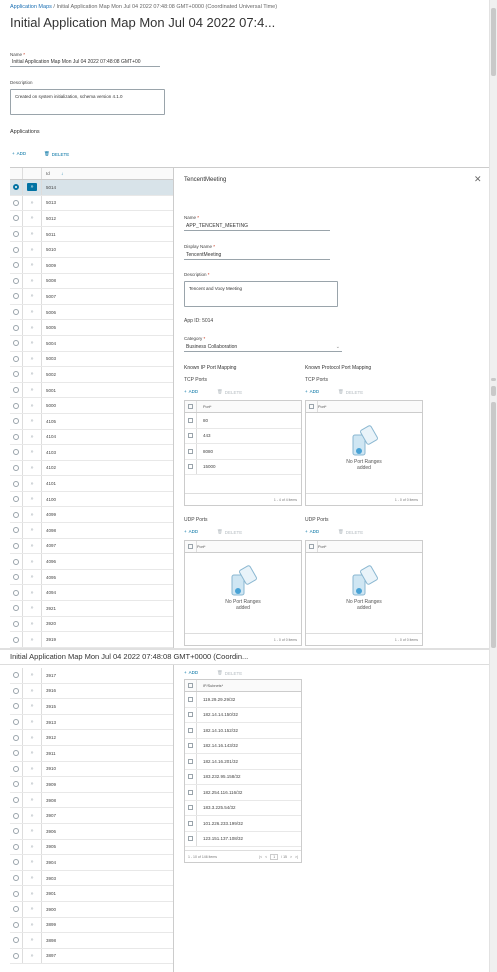 This screenshot has height=972, width=497. What do you see at coordinates (243, 839) in the screenshot?
I see `subnet-row: 123.151.137.108/32` at bounding box center [243, 839].